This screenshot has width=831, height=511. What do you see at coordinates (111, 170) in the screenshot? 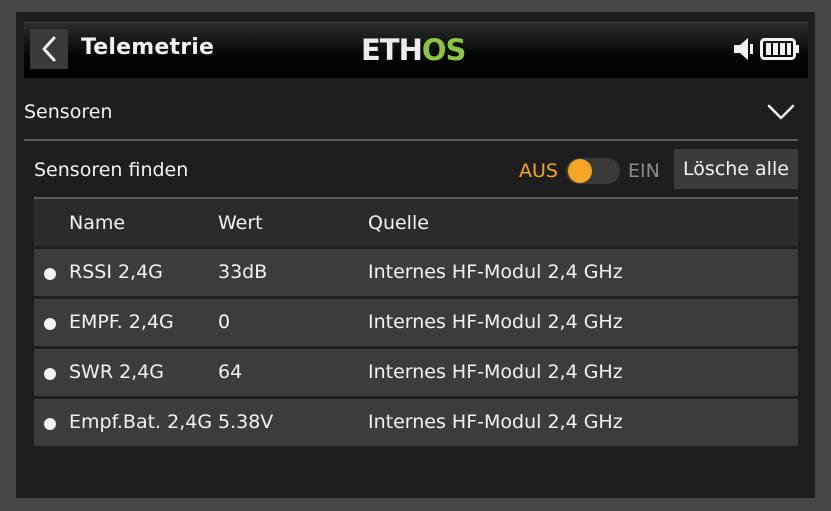
I see `find-sensors-label: Sensoren finden` at bounding box center [111, 170].